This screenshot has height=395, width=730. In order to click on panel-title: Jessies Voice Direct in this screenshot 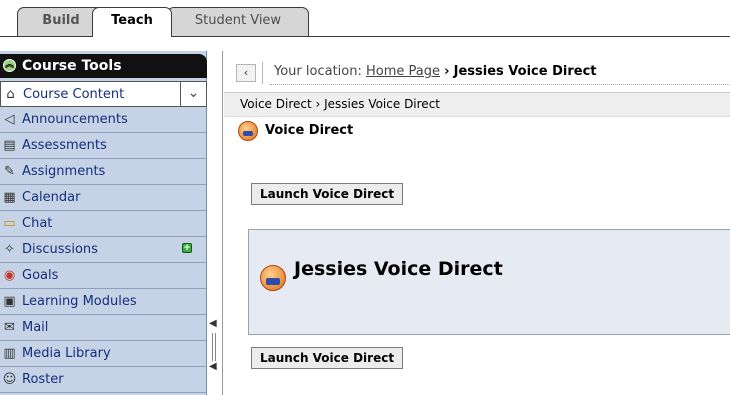, I will do `click(398, 269)`.